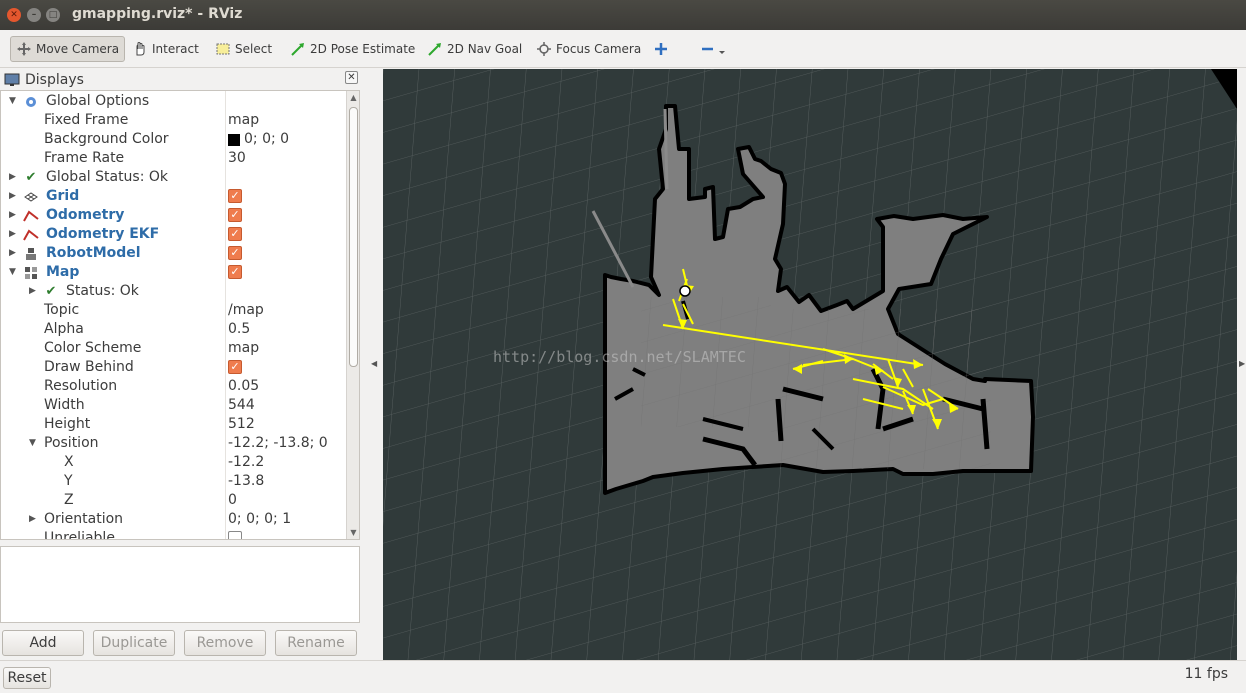  Describe the element at coordinates (86, 120) in the screenshot. I see `row-name: Fixed Frame` at that location.